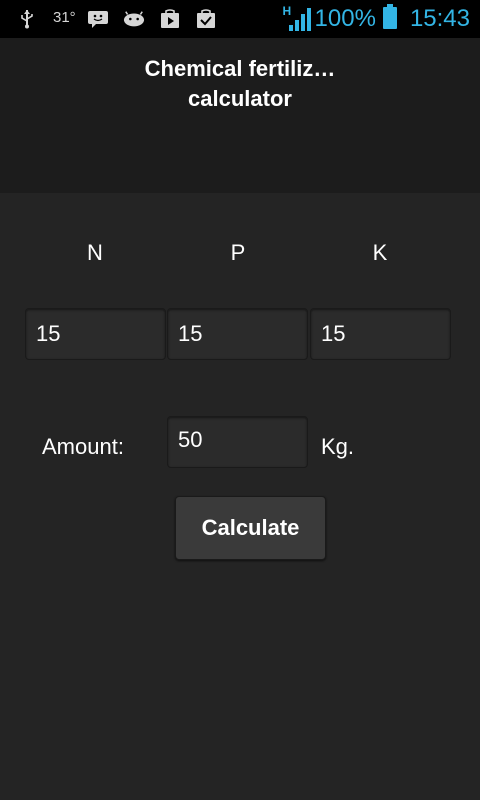 Image resolution: width=480 pixels, height=800 pixels. I want to click on label-k: K, so click(380, 252).